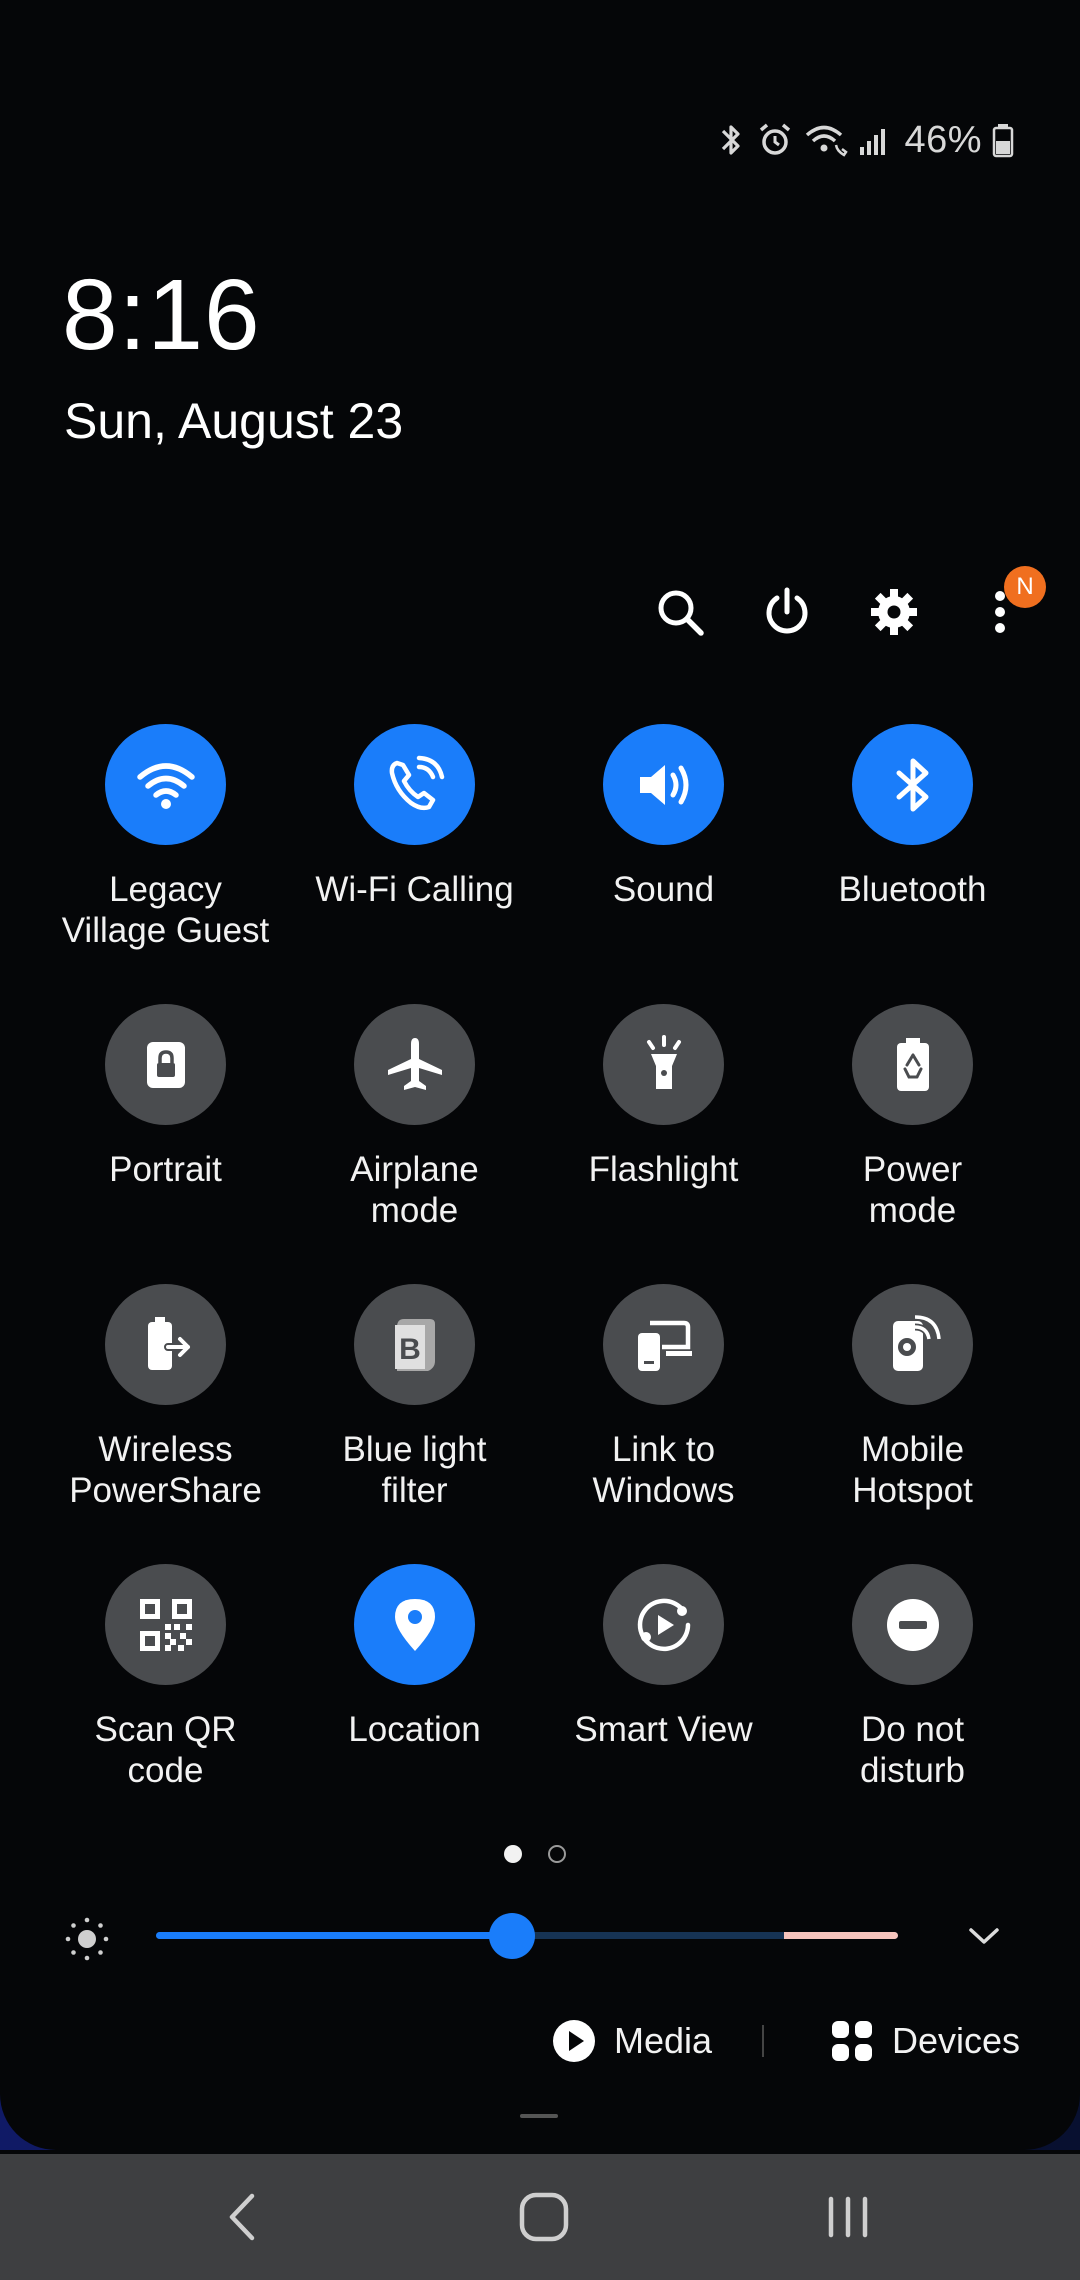  I want to click on sound-icon, so click(663, 784).